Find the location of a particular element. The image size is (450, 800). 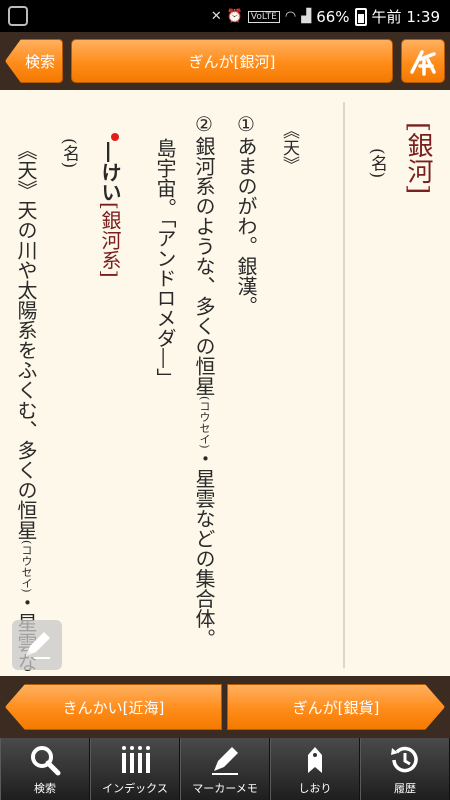

toolbar-history-label: 履歴 is located at coordinates (405, 788).